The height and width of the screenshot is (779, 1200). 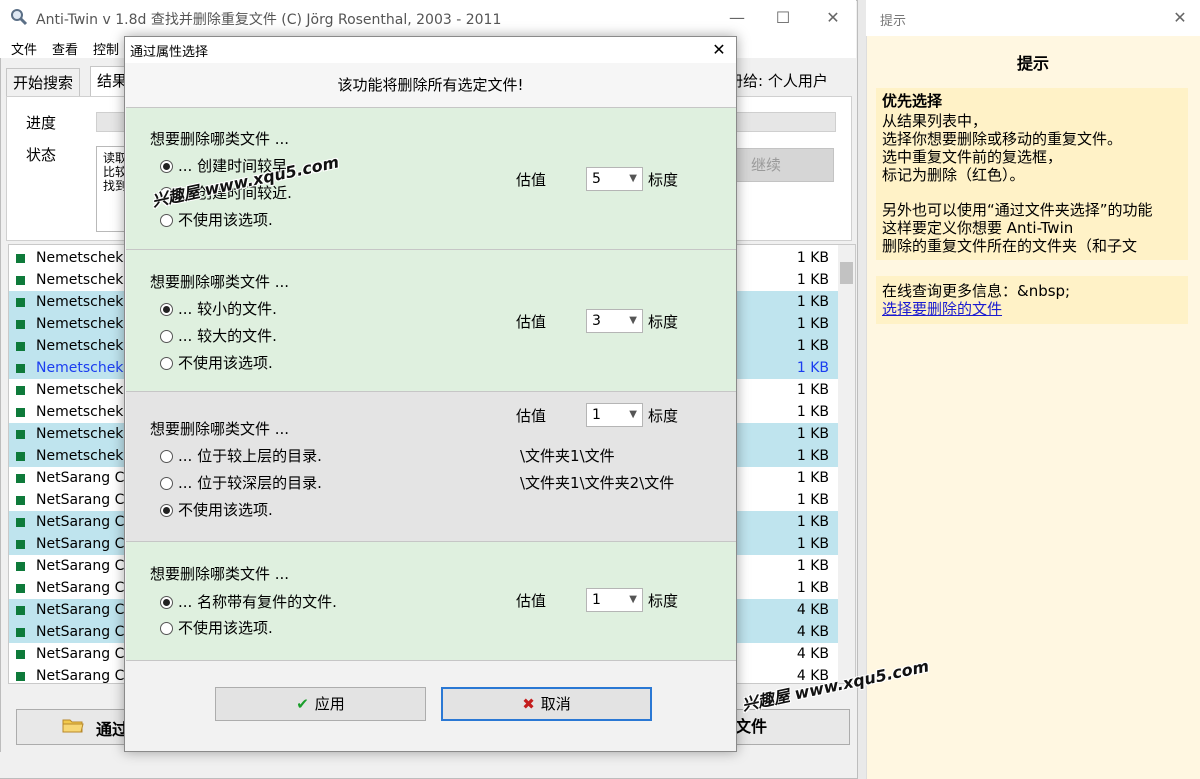 I want to click on weight-select: 3 ▼, so click(x=614, y=321).